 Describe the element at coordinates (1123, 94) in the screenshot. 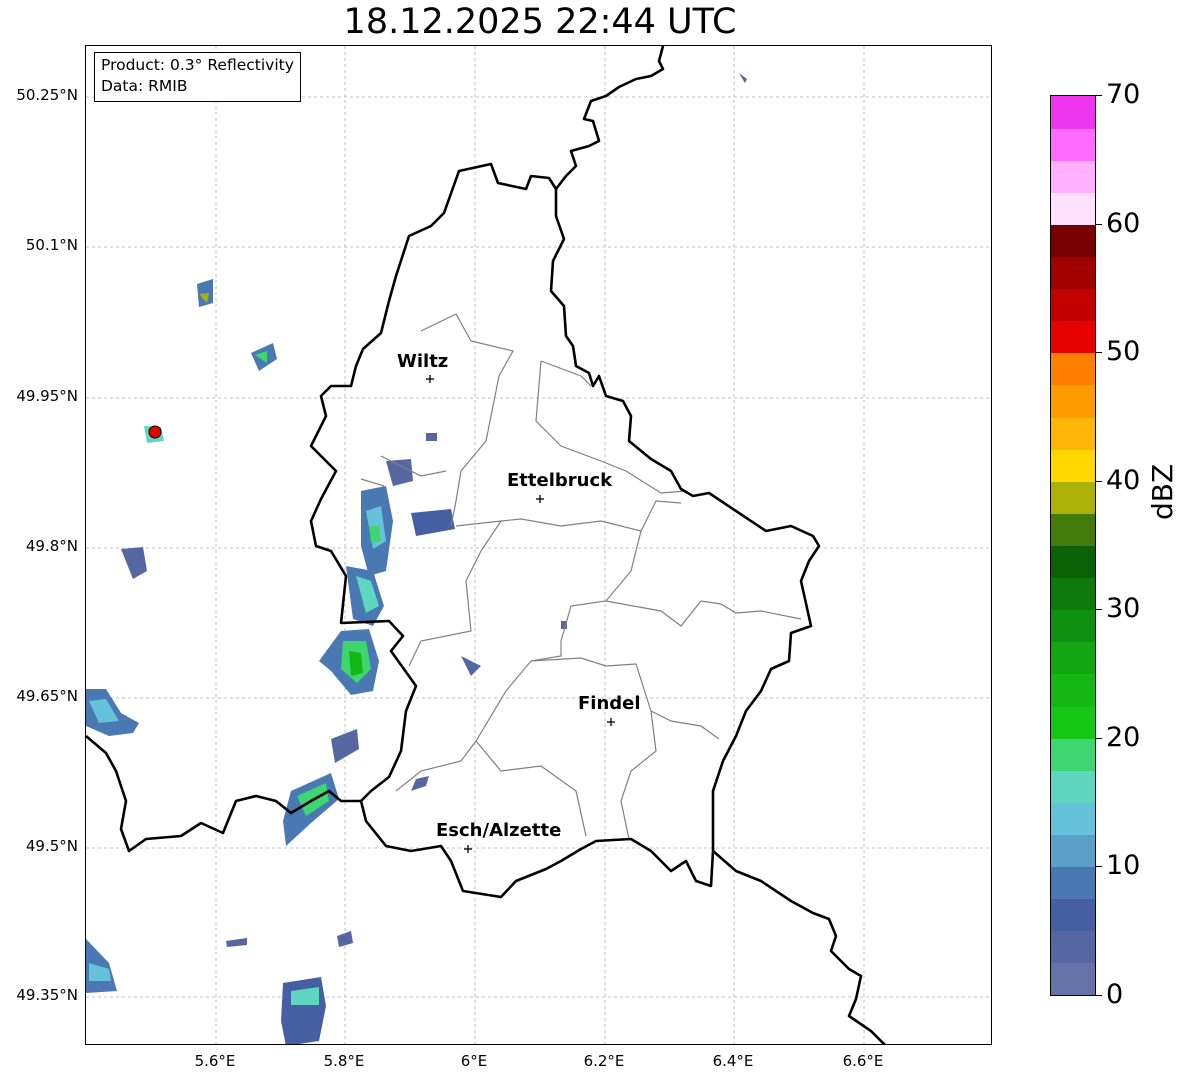

I see `colorbar-tick-label: 70` at that location.